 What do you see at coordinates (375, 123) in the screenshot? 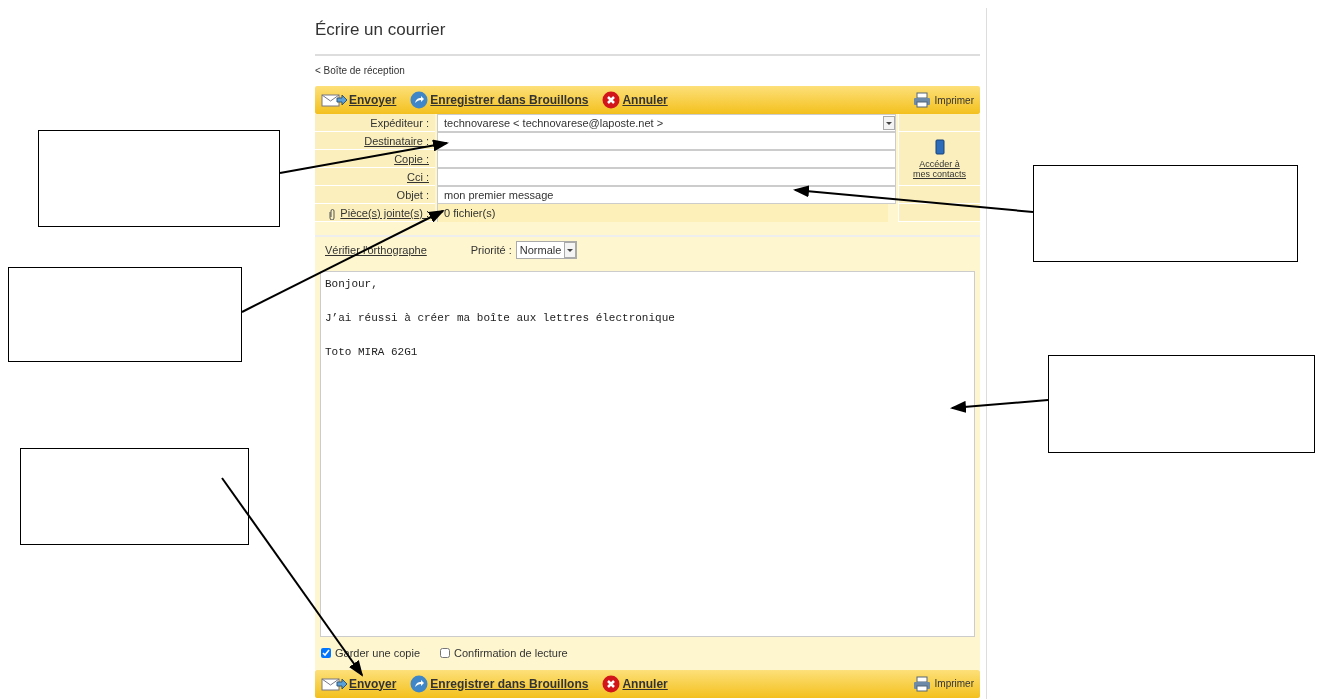
I see `field-label: Expéditeur :` at bounding box center [375, 123].